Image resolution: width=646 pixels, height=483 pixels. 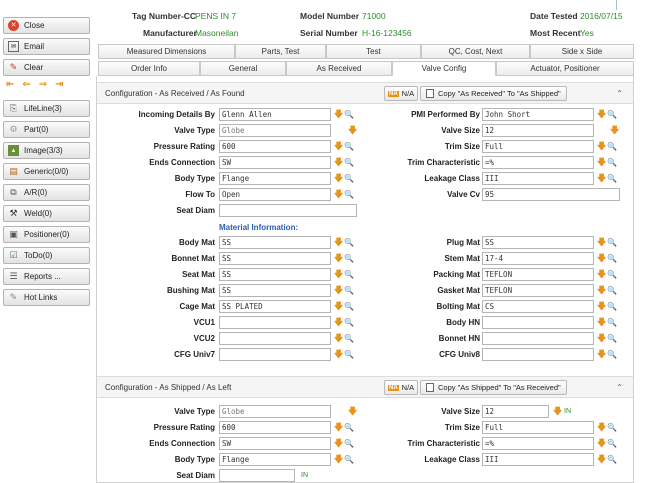 What do you see at coordinates (46, 213) in the screenshot?
I see `sidebar-item-weld: ⚒ Weld(0)` at bounding box center [46, 213].